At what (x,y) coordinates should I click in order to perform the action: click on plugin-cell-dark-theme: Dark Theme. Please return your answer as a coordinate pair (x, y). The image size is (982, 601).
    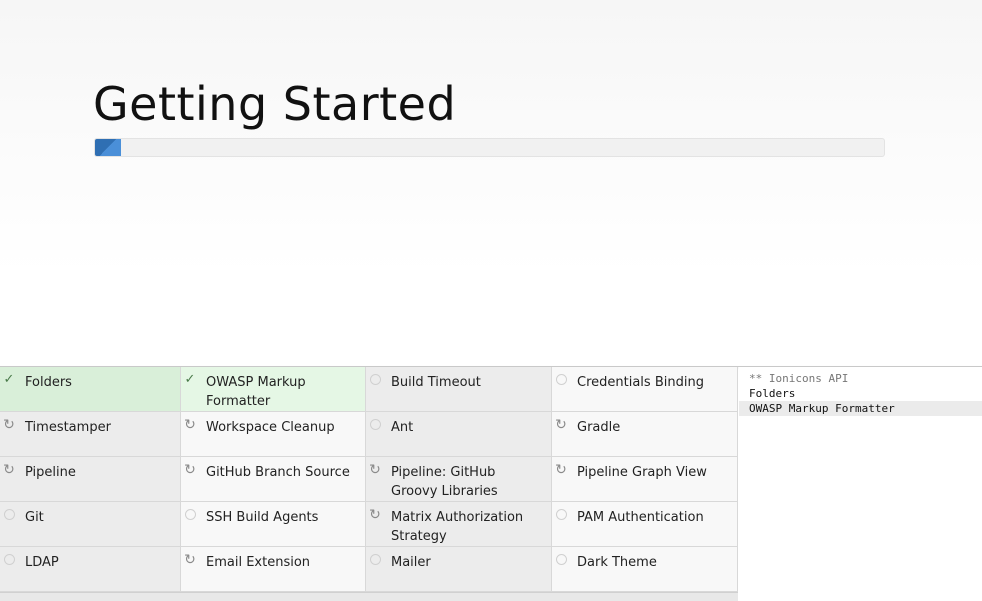
    Looking at the image, I should click on (645, 569).